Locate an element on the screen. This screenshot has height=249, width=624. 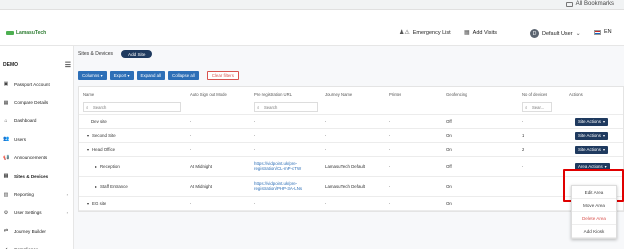
home-icon: ⌂ is located at coordinates (6, 120).